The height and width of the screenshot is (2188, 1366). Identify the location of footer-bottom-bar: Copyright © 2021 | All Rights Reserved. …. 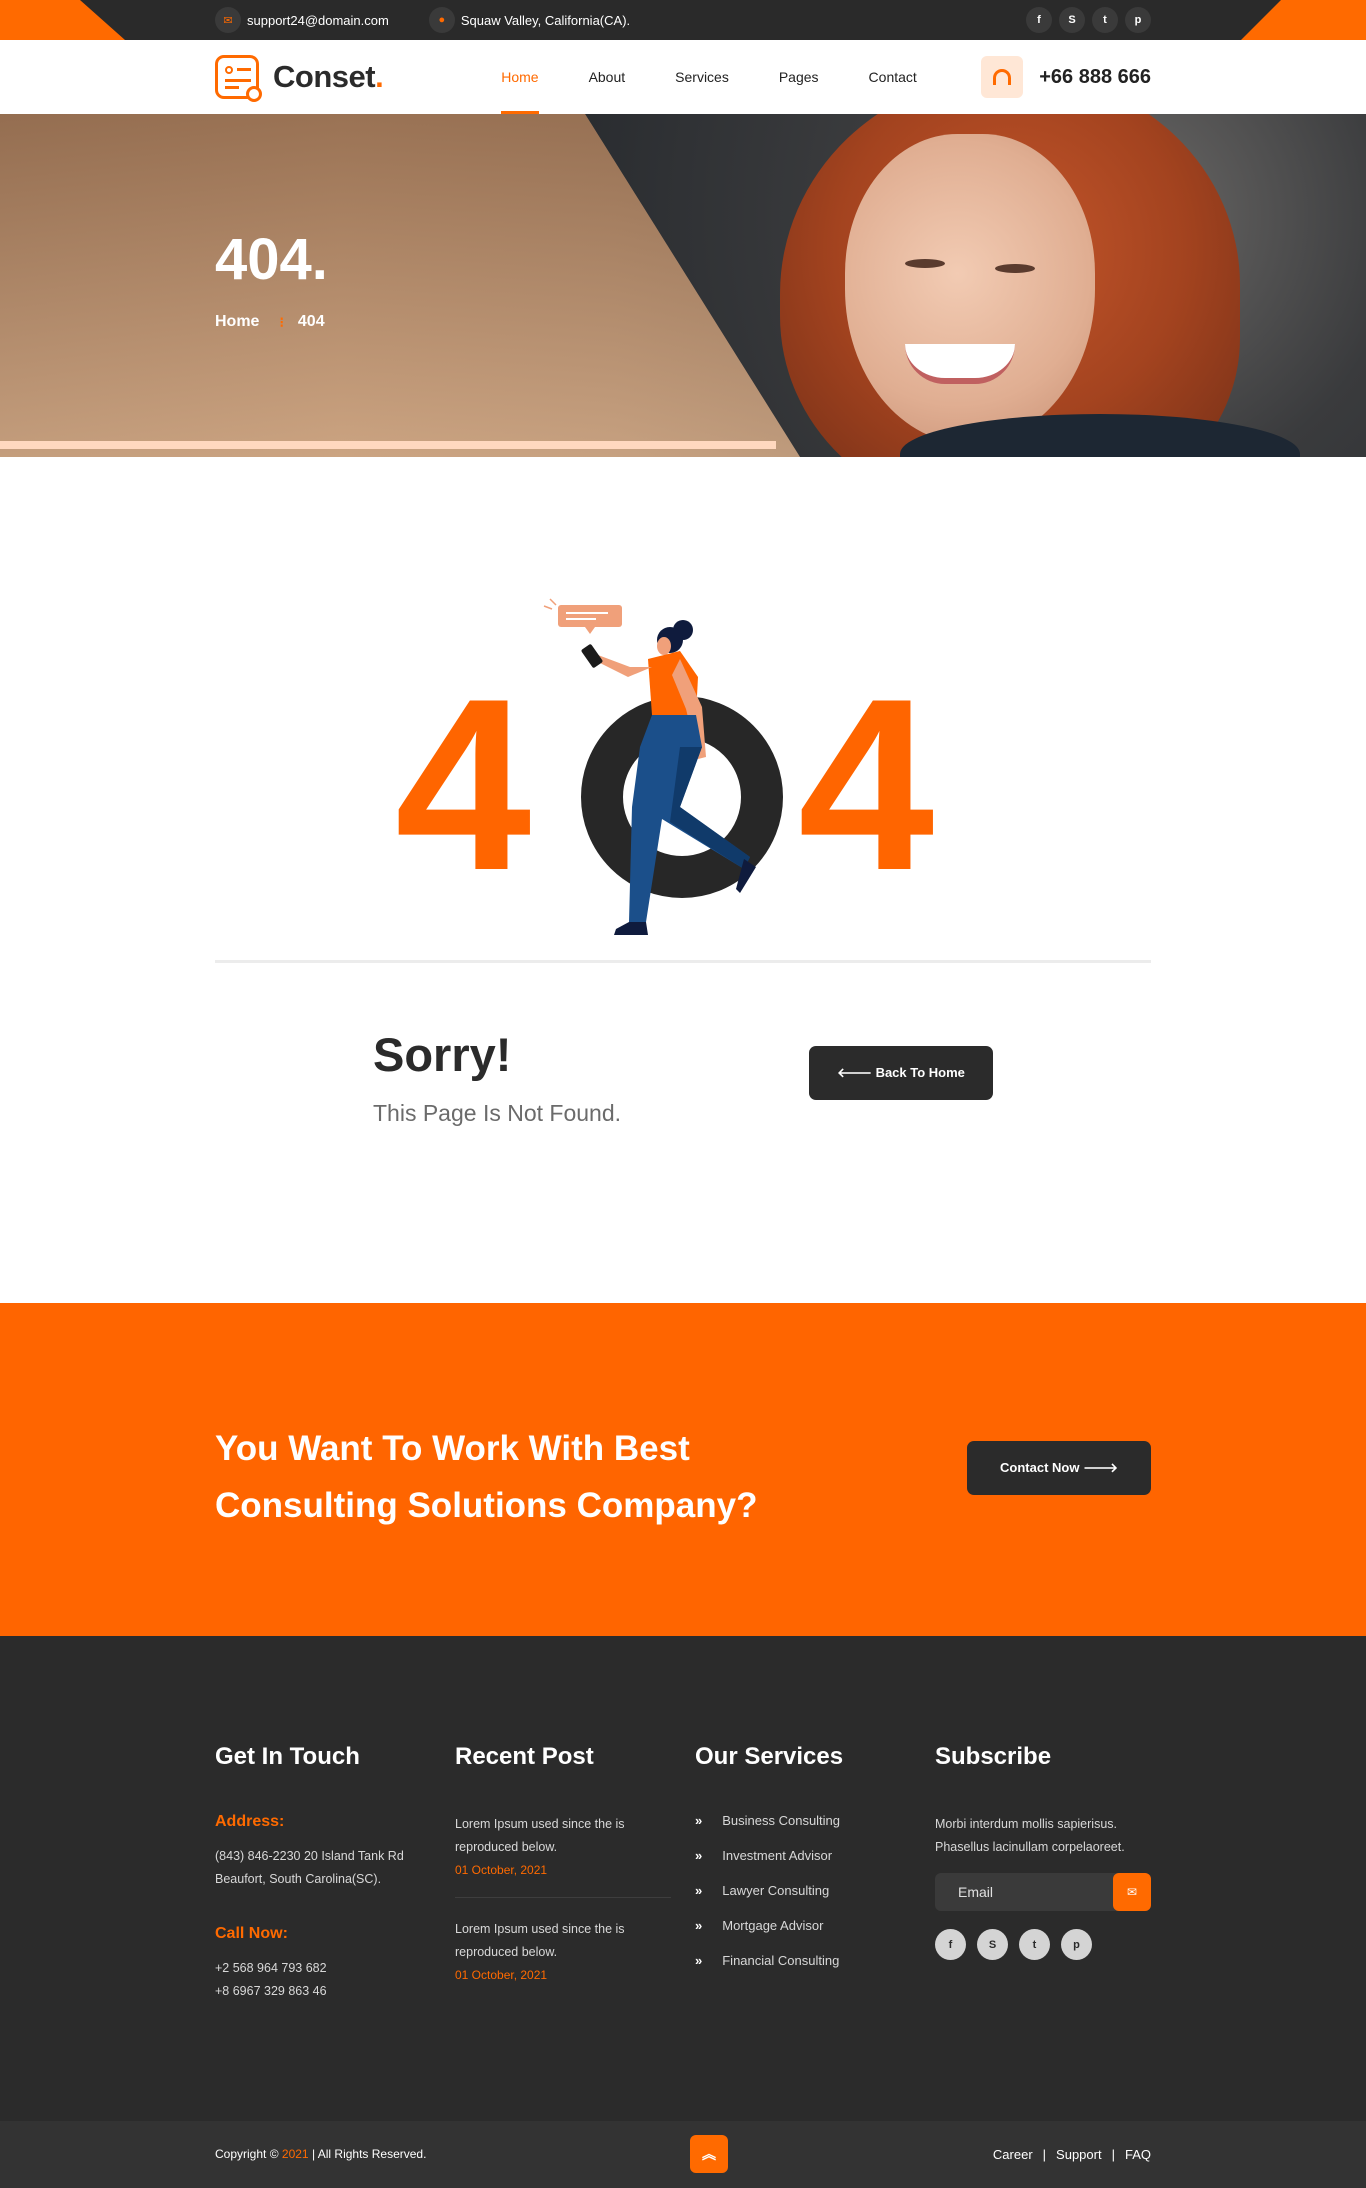
(683, 2154).